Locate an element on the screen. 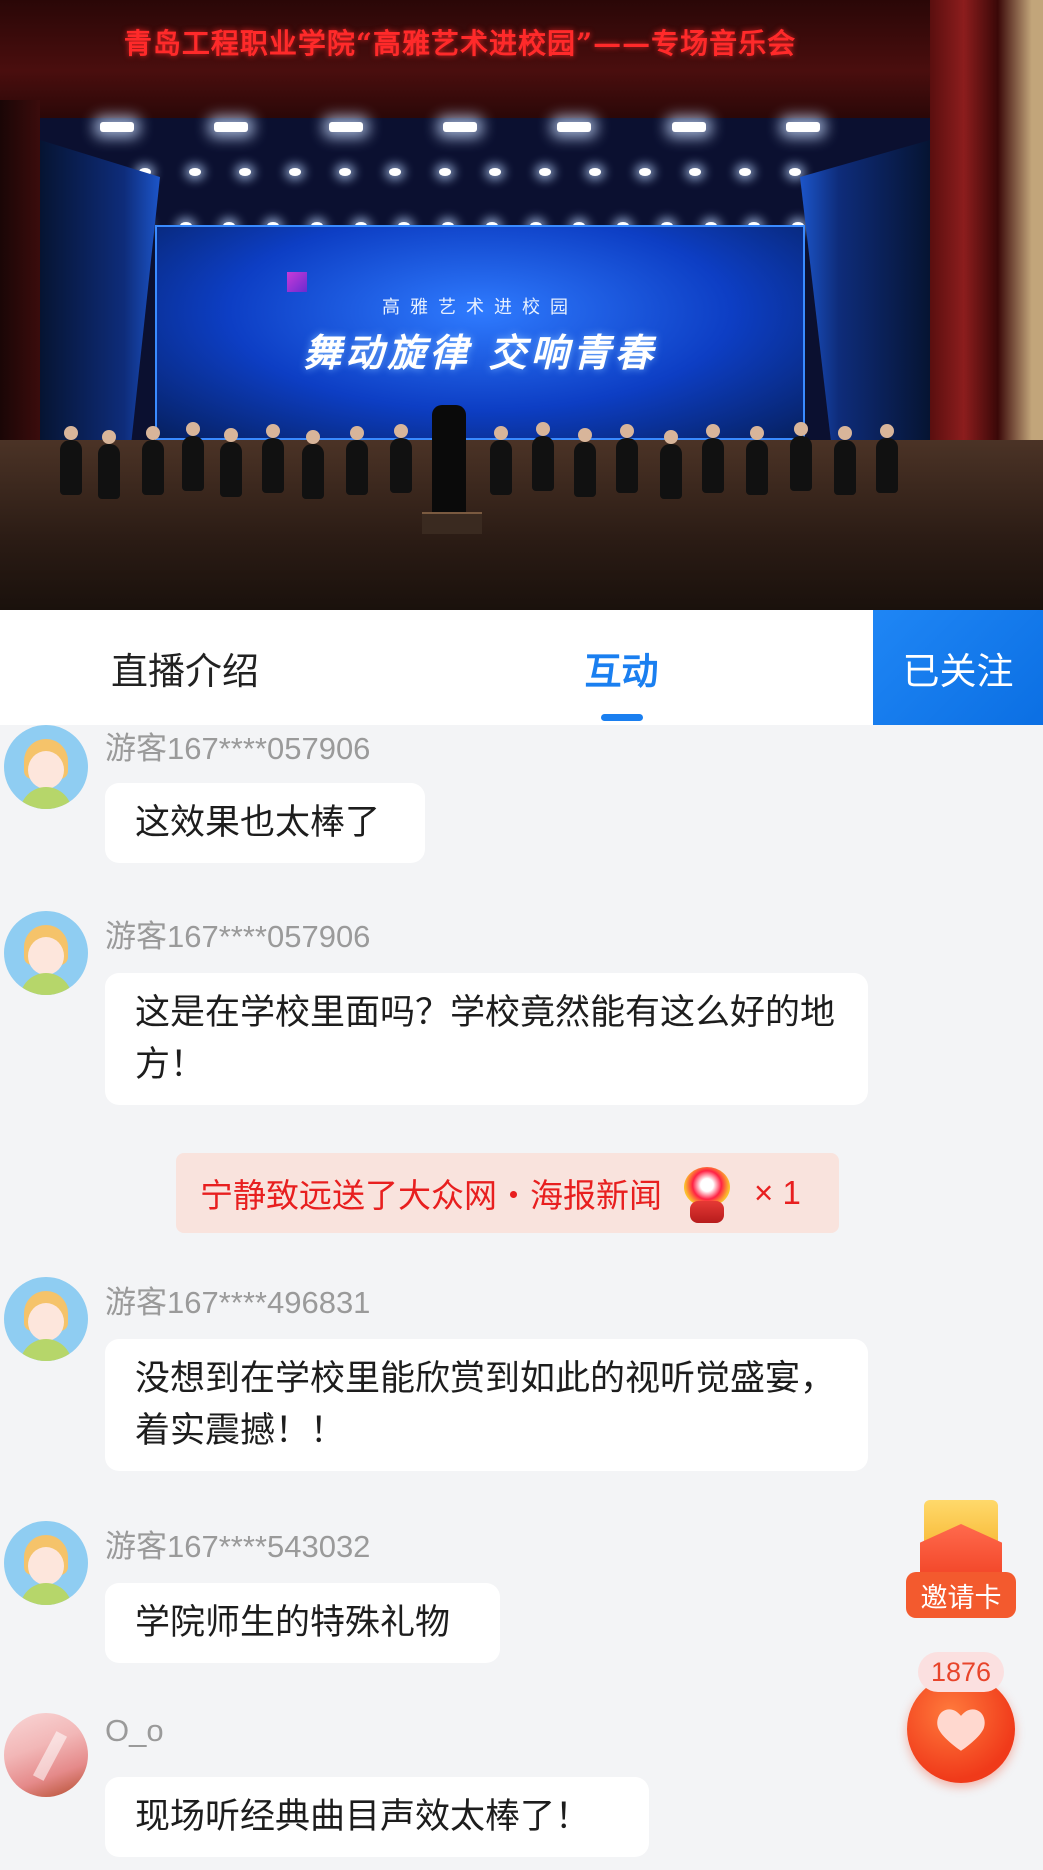  stage-led-banner: 青岛工程职业学院“高雅艺术进校园”——专场音乐会 is located at coordinates (460, 43).